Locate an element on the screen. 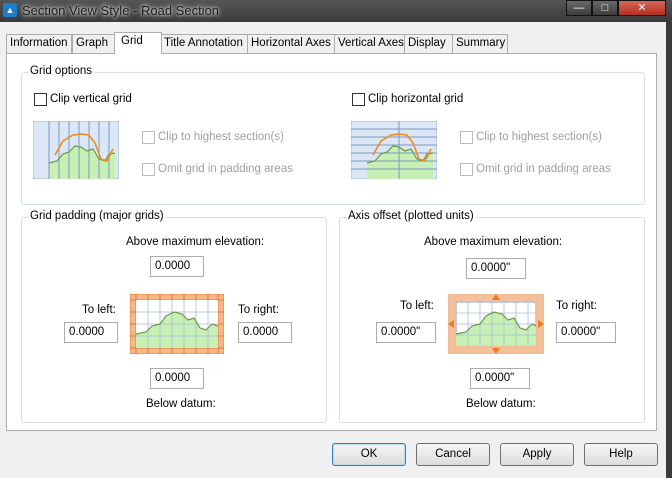 Image resolution: width=672 pixels, height=478 pixels. tab-summary: Summary is located at coordinates (480, 43).